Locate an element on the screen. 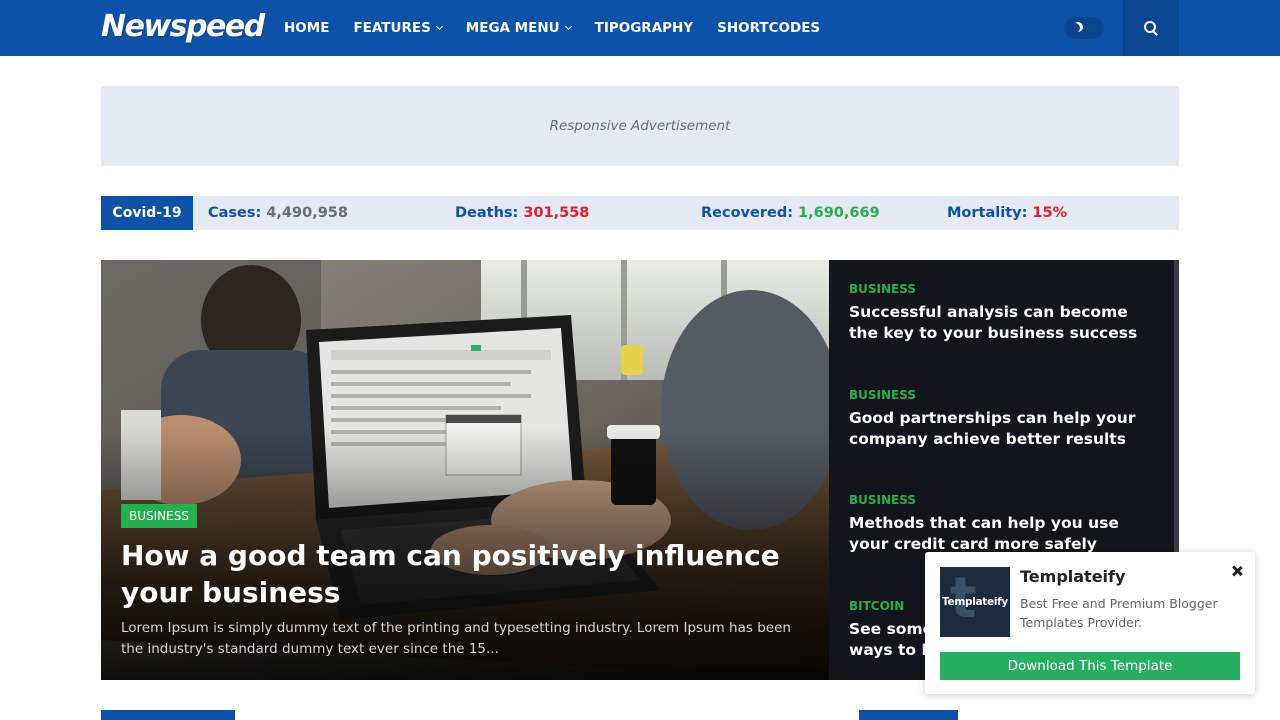  templateify-thumbnail: t Templateify is located at coordinates (975, 602).